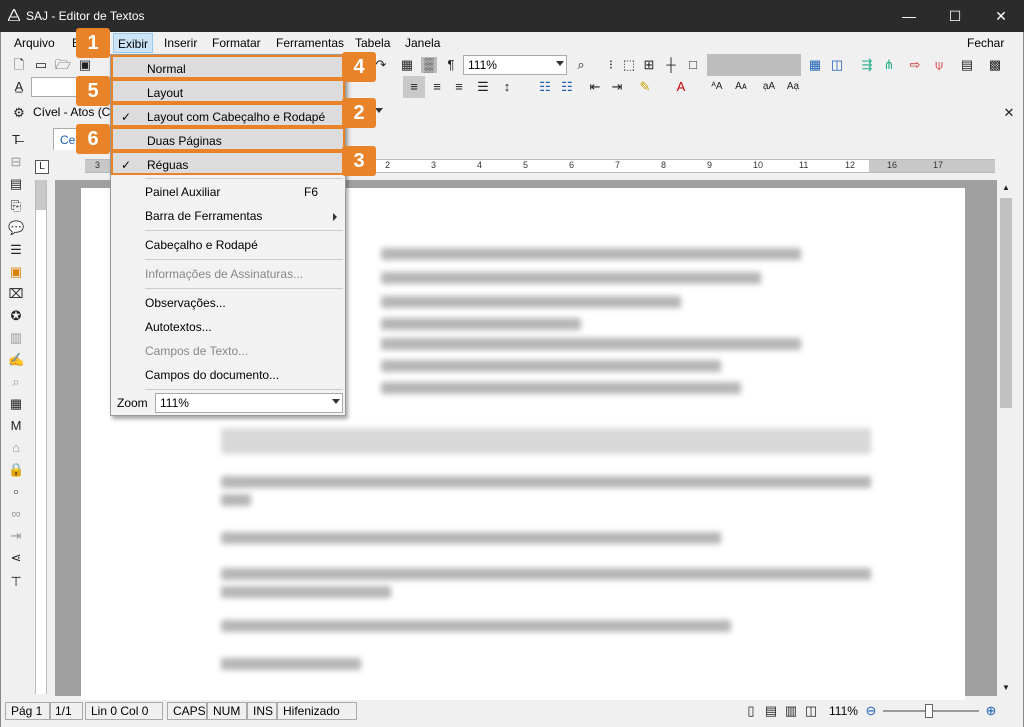 The height and width of the screenshot is (727, 1024). I want to click on view-normal-icon: ▯, so click(751, 711).